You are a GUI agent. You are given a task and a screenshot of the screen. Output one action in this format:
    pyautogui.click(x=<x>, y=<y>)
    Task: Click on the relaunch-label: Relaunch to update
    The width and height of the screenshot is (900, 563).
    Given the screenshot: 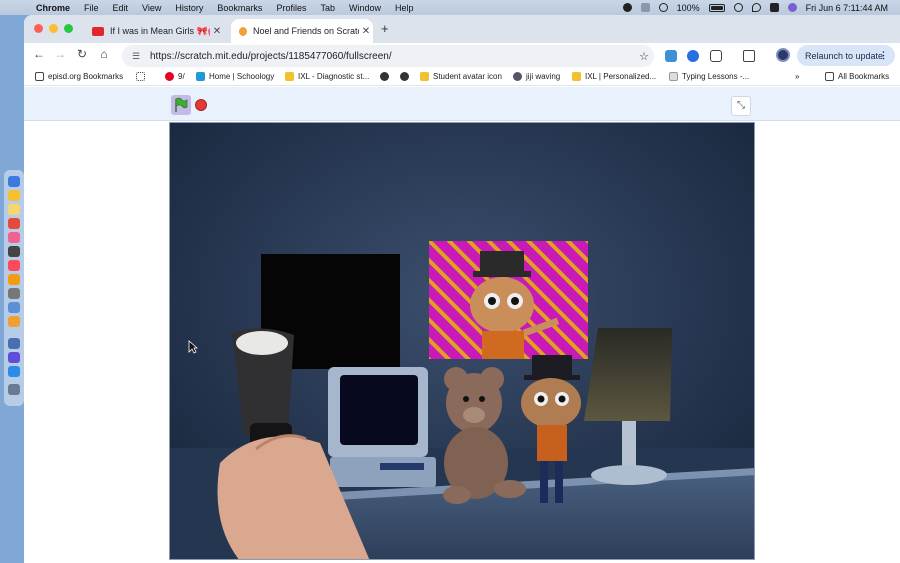 What is the action you would take?
    pyautogui.click(x=844, y=55)
    